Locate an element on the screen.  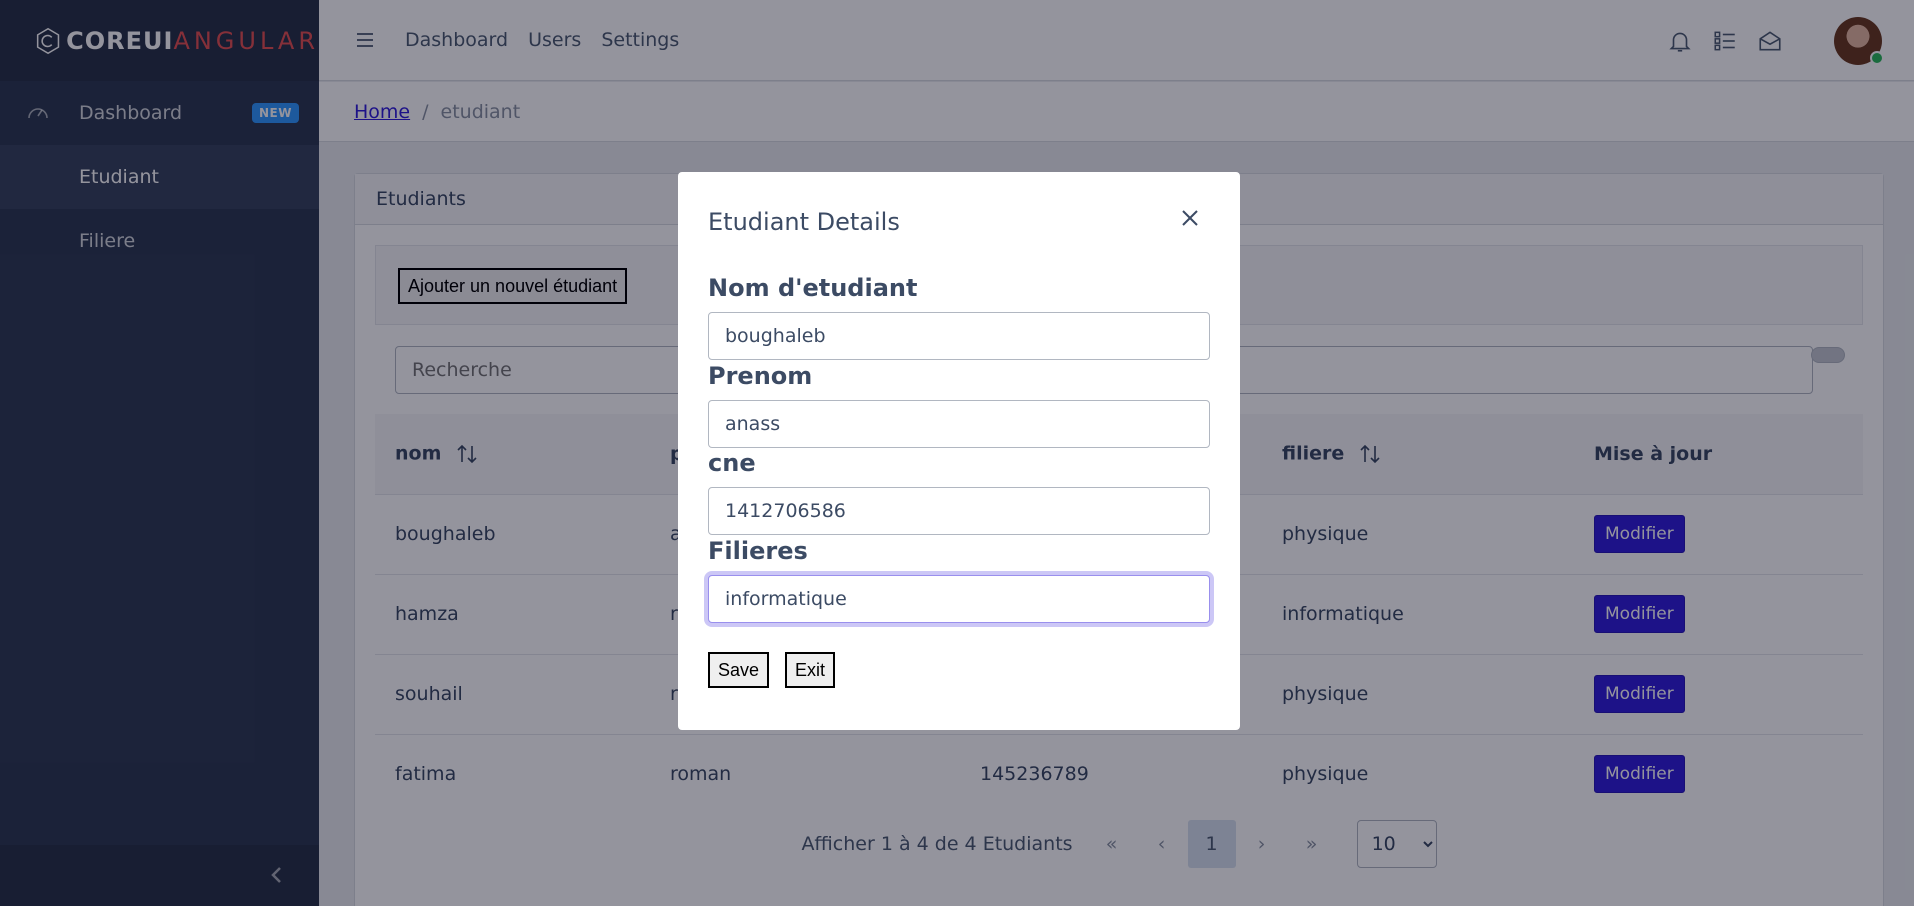
modal-title: Etudiant Details is located at coordinates (804, 222).